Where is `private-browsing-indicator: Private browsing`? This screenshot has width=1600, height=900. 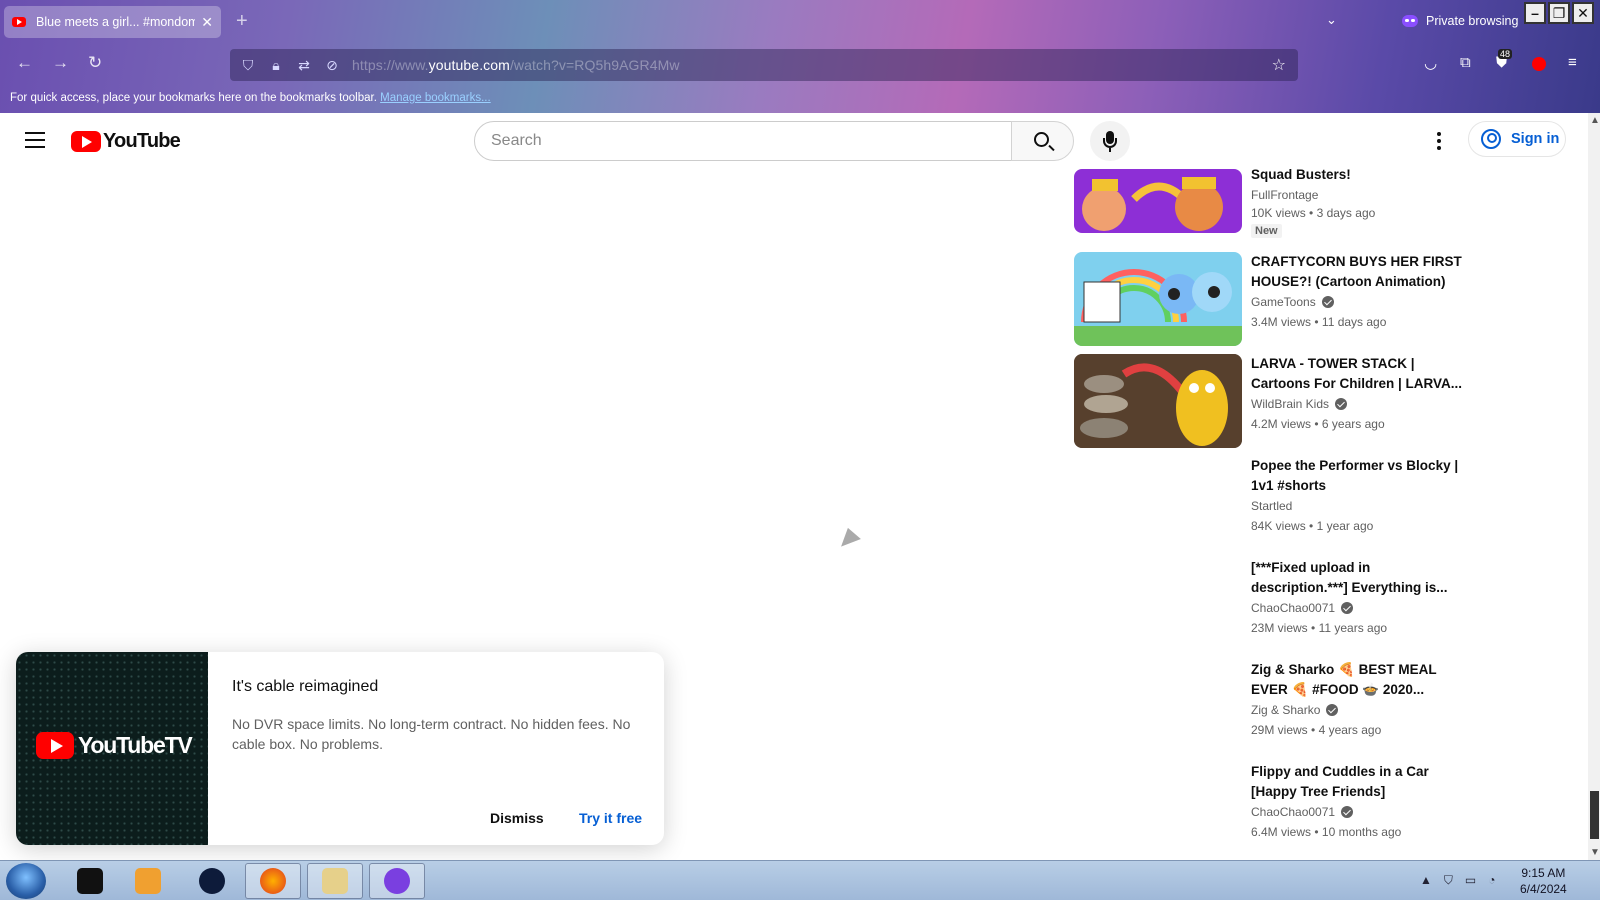 private-browsing-indicator: Private browsing is located at coordinates (1460, 21).